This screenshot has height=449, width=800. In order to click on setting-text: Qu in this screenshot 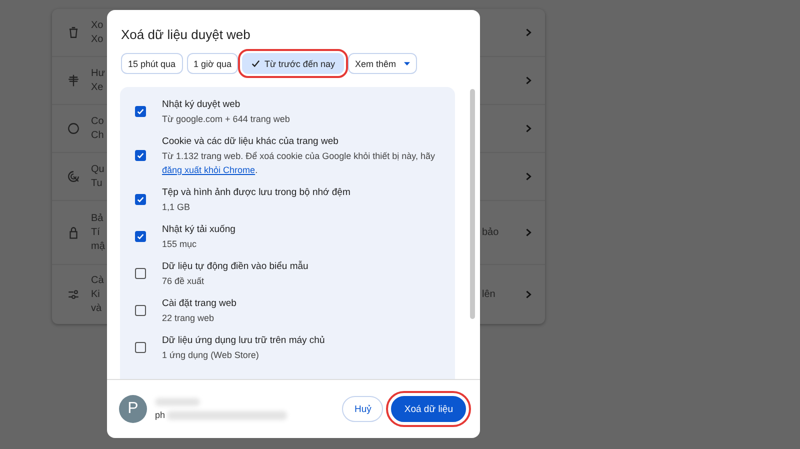, I will do `click(97, 169)`.